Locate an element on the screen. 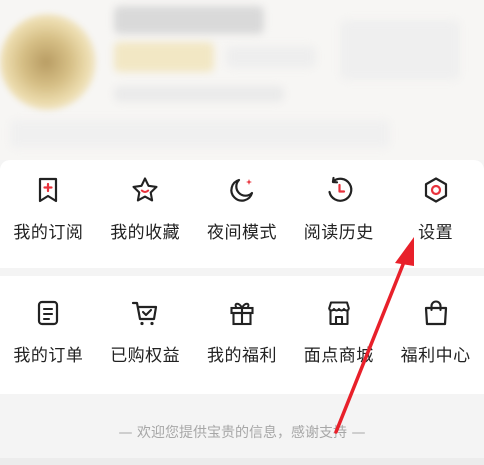  user-subtitle-blurred is located at coordinates (199, 94).